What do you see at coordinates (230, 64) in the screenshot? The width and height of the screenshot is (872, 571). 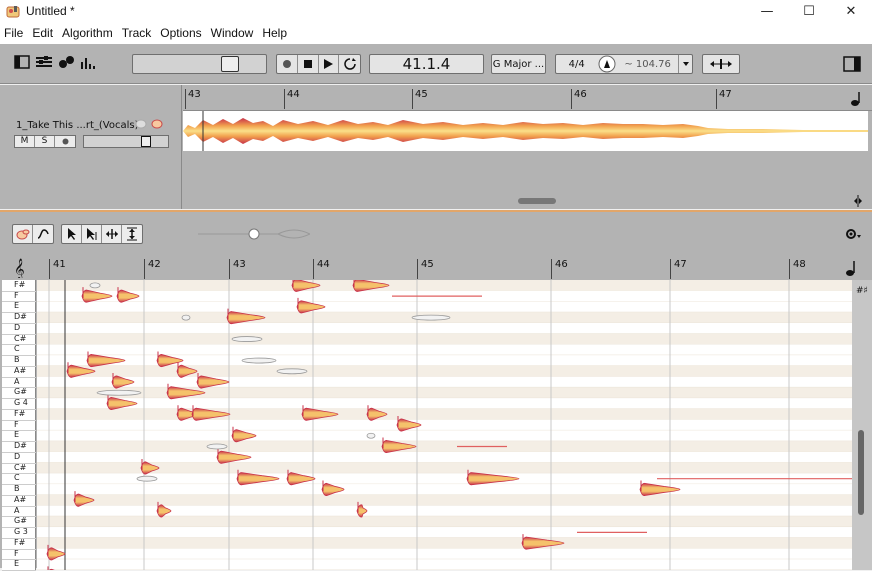 I see `slider-thumb` at bounding box center [230, 64].